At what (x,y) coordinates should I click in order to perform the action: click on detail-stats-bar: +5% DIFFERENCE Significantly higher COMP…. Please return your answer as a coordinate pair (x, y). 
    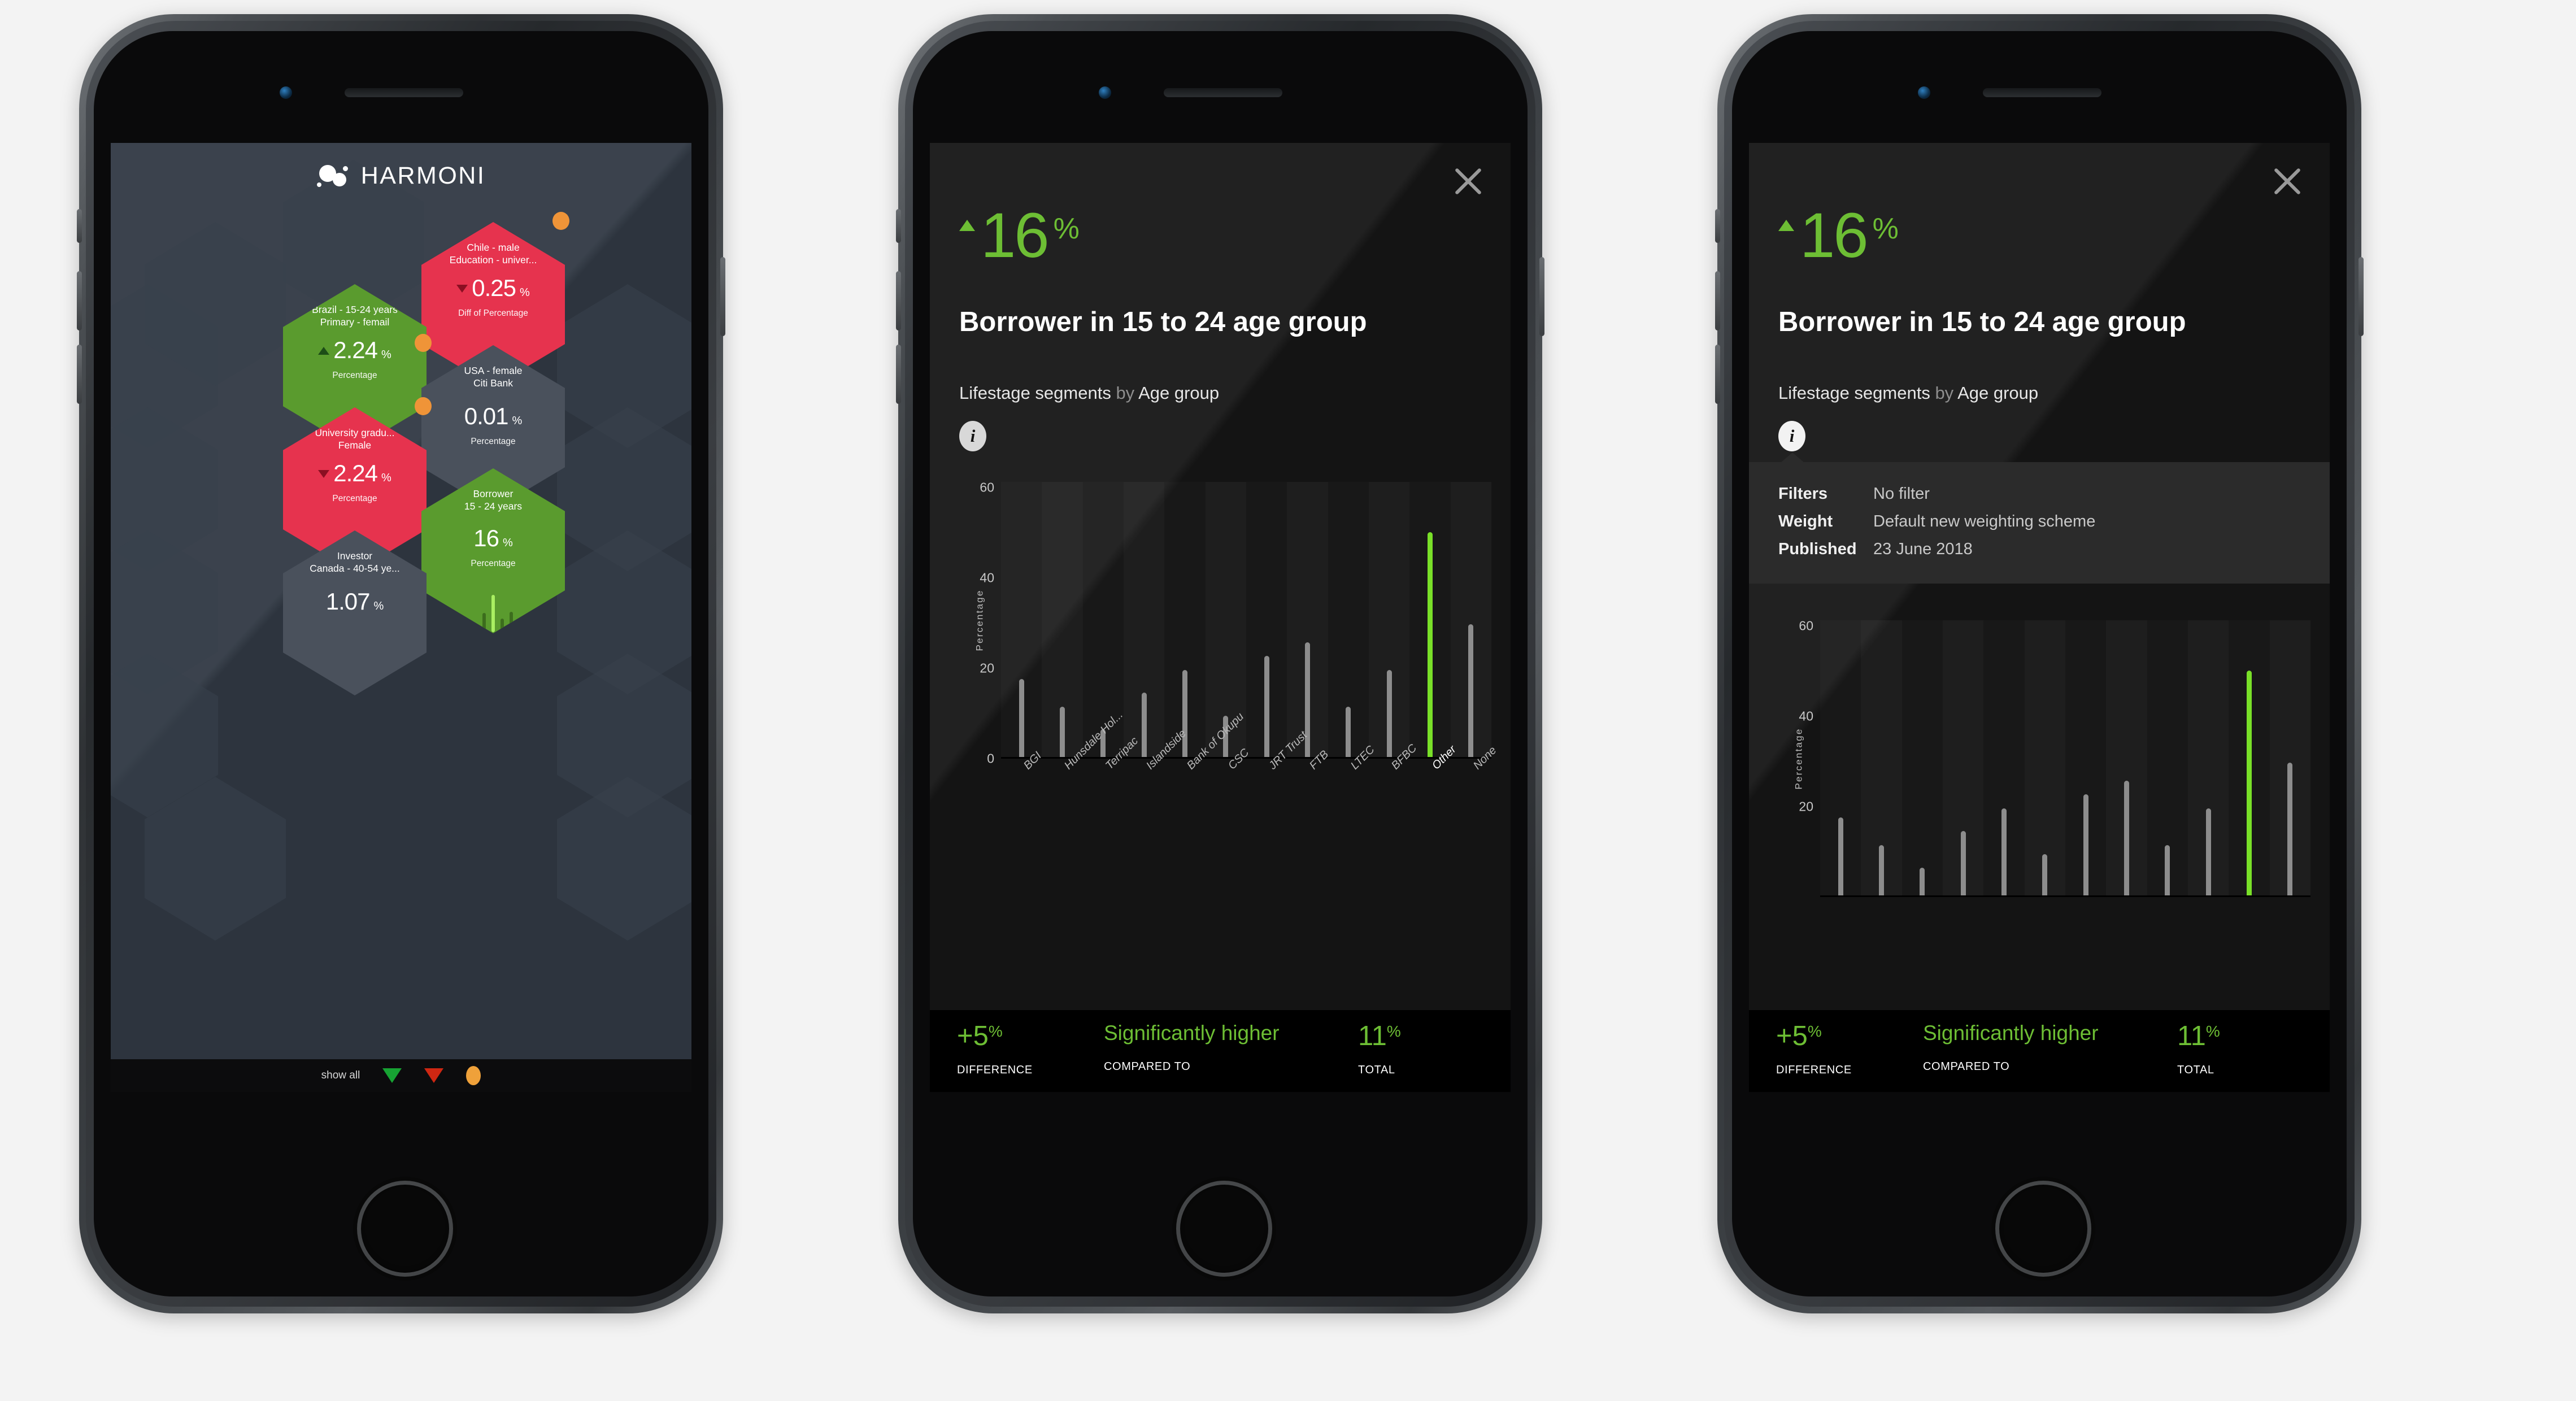
    Looking at the image, I should click on (2039, 1051).